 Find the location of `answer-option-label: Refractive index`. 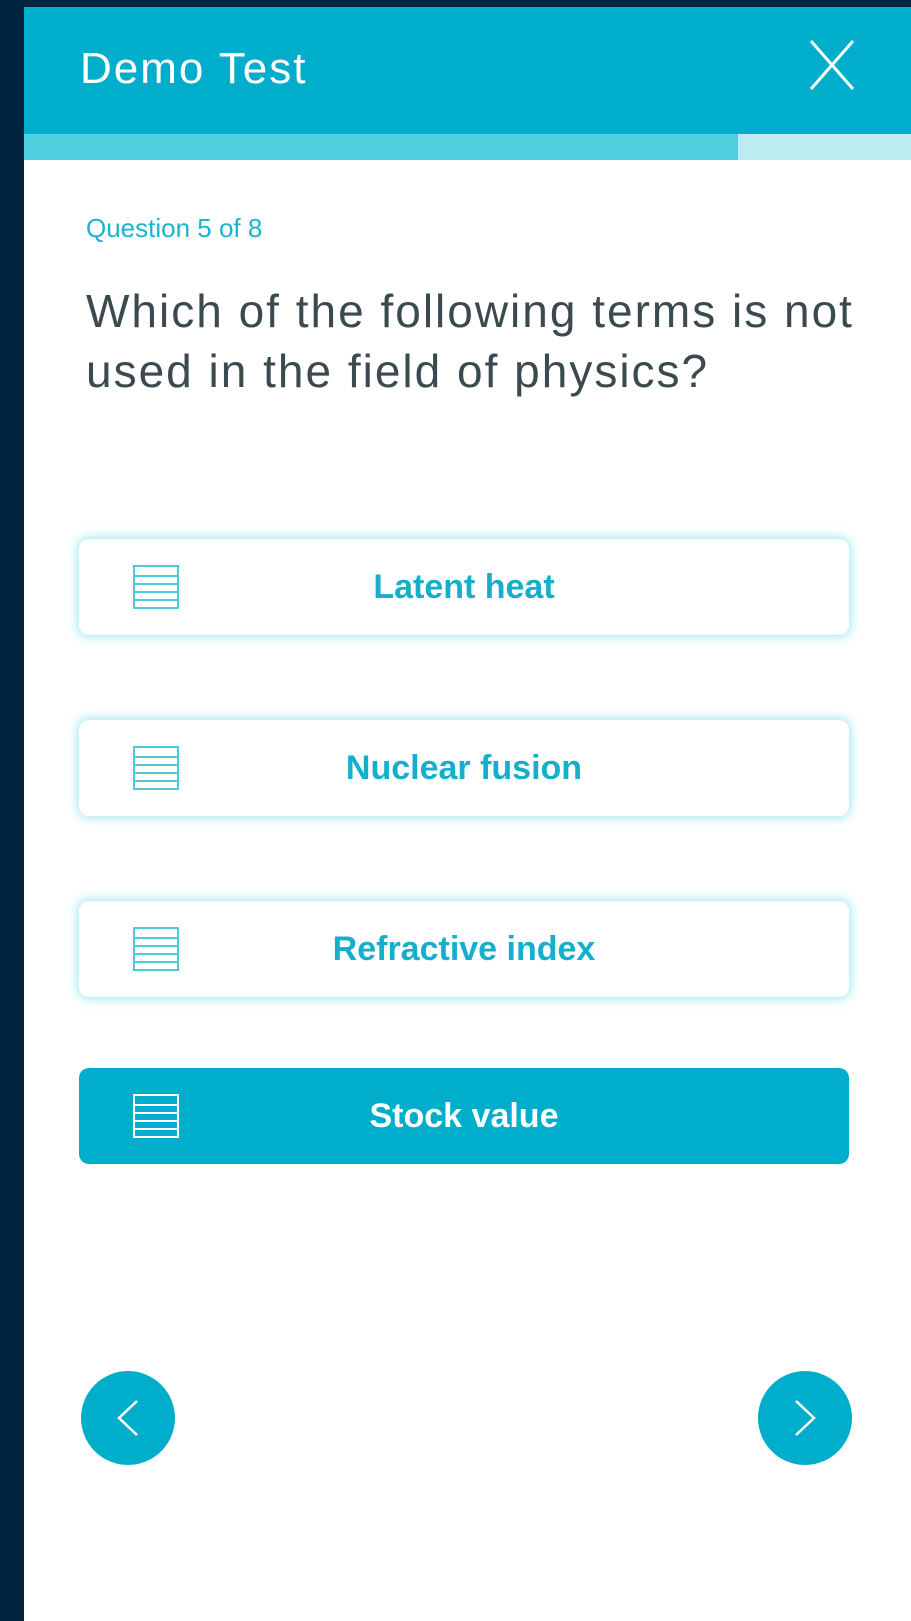

answer-option-label: Refractive index is located at coordinates (464, 949).